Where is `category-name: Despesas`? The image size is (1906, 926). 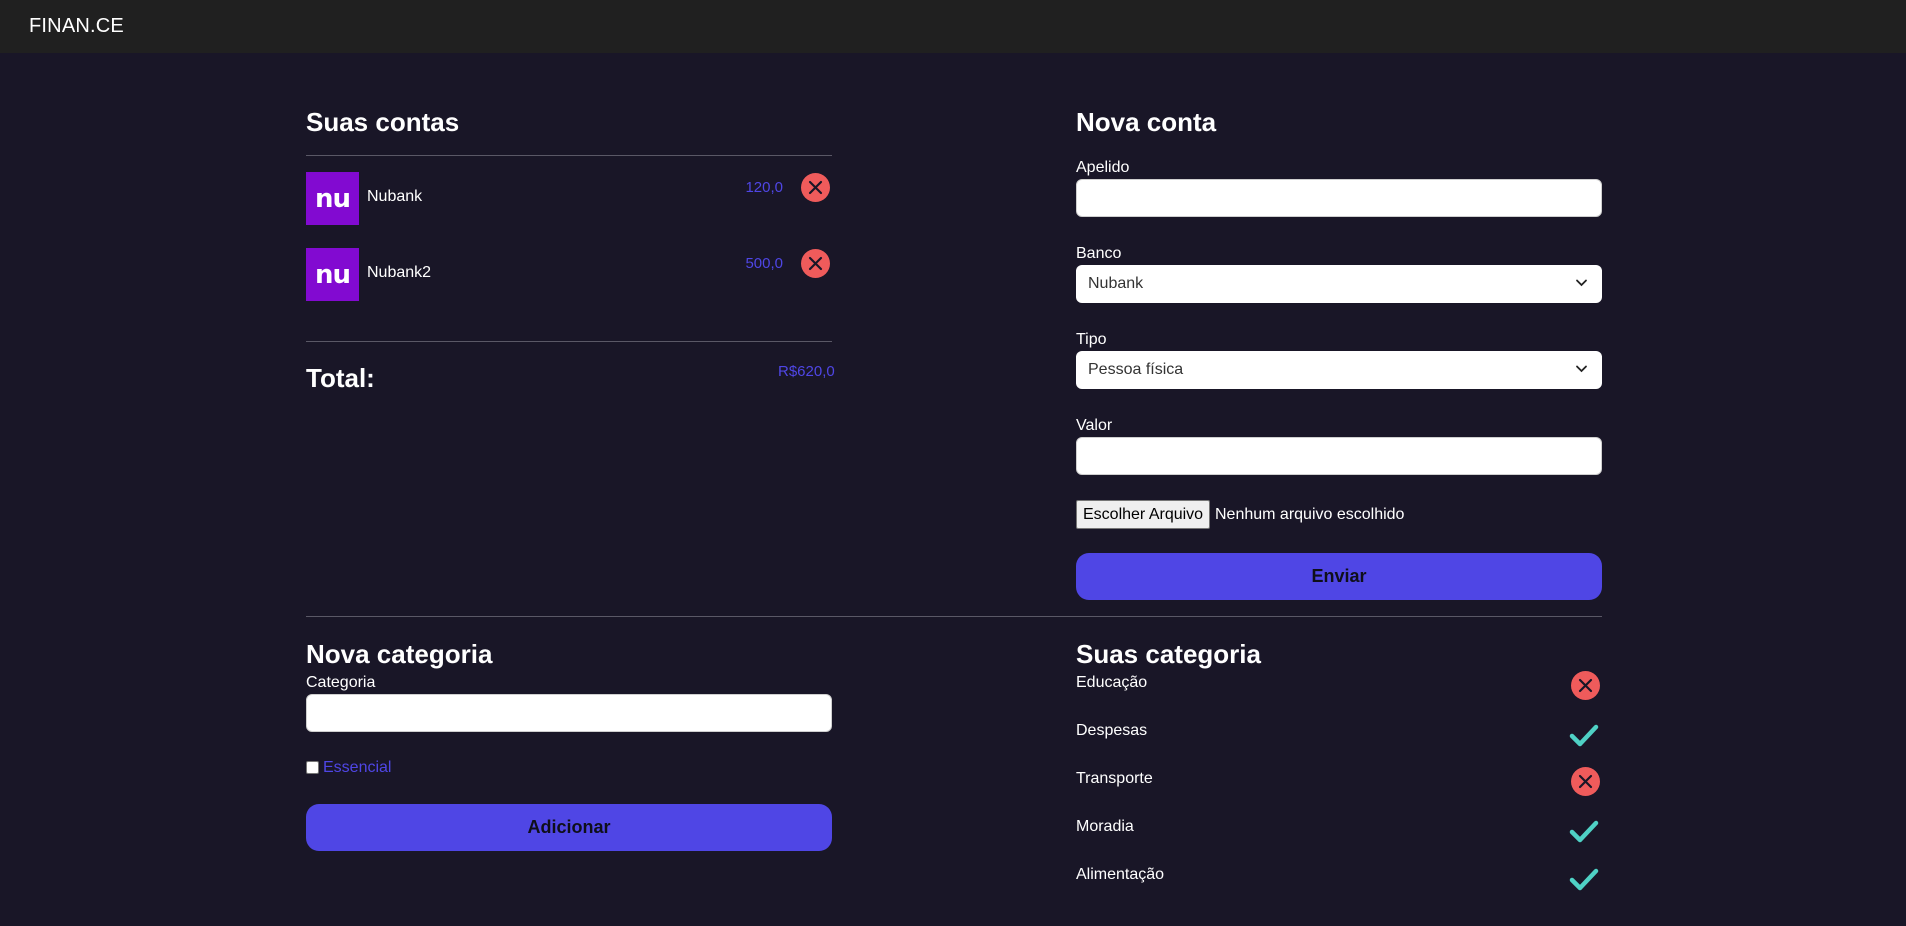
category-name: Despesas is located at coordinates (1112, 730).